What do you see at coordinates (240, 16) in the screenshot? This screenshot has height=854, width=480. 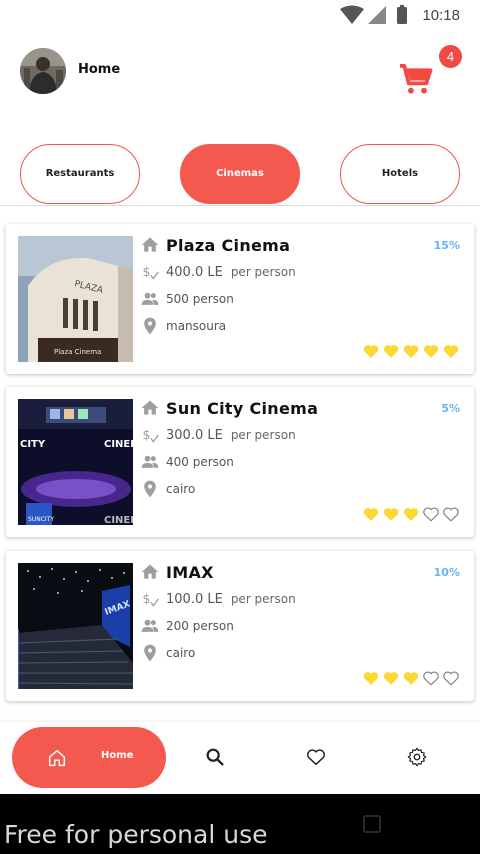 I see `status-bar: 10:18` at bounding box center [240, 16].